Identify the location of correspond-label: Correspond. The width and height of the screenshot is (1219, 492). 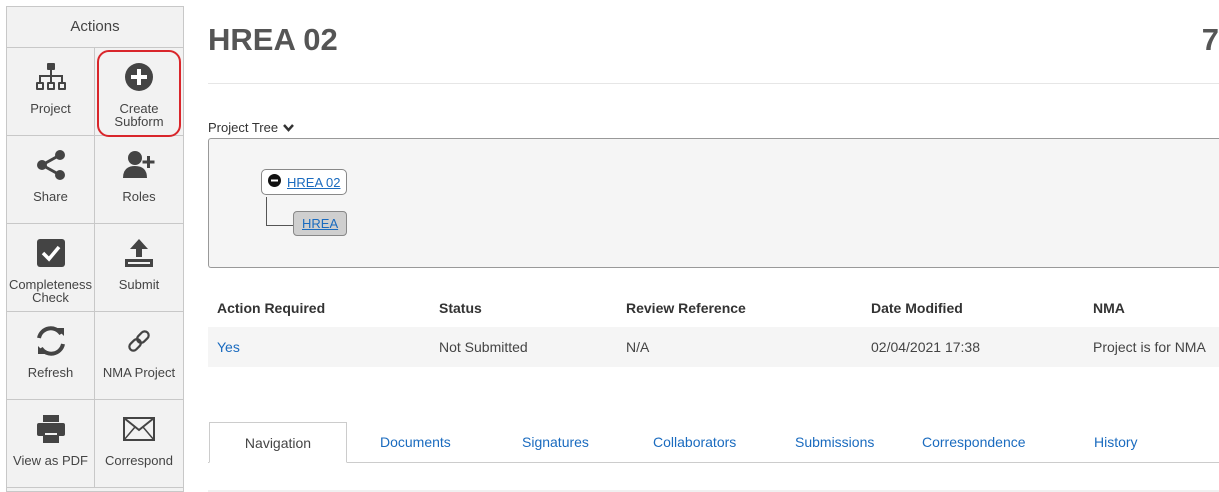
(139, 460).